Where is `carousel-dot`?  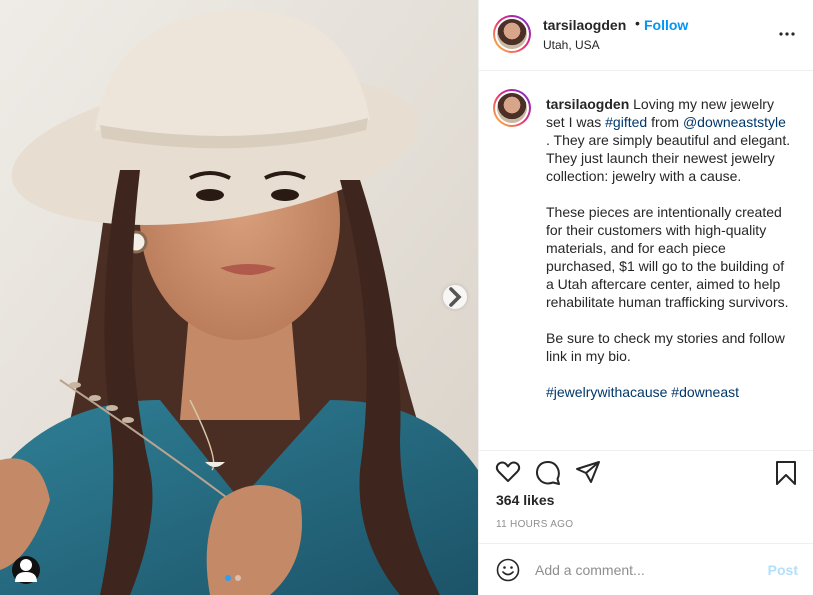
carousel-dot is located at coordinates (238, 578).